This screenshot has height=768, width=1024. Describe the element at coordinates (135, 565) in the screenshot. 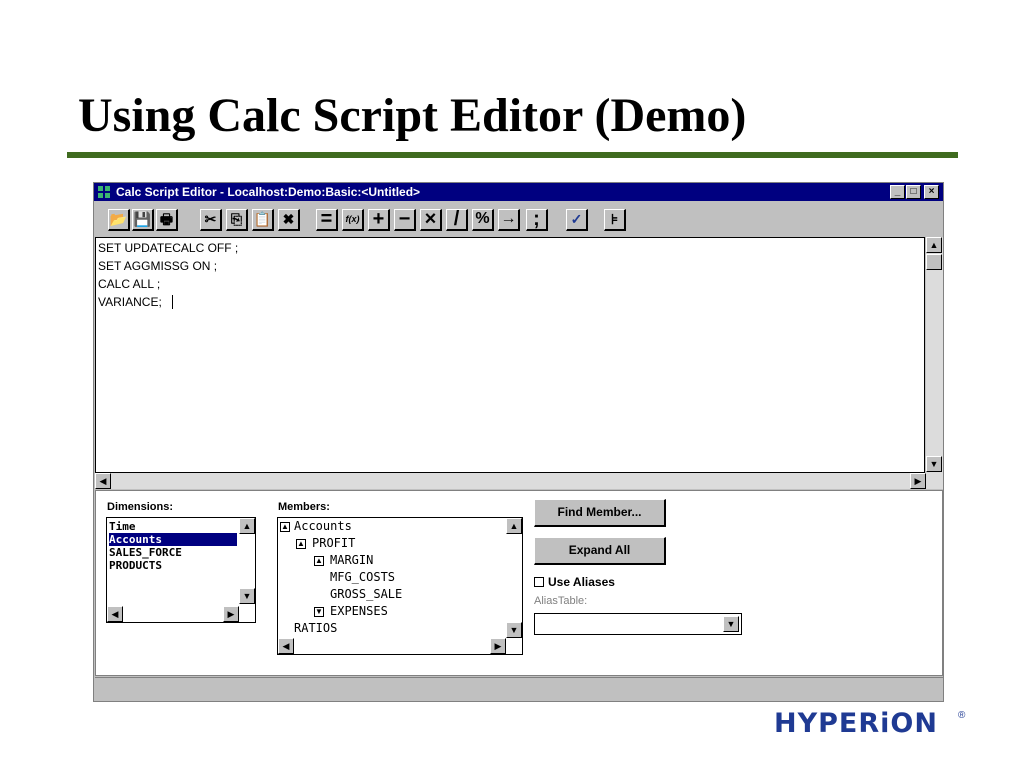

I see `dimension-item: PRODUCTS` at that location.